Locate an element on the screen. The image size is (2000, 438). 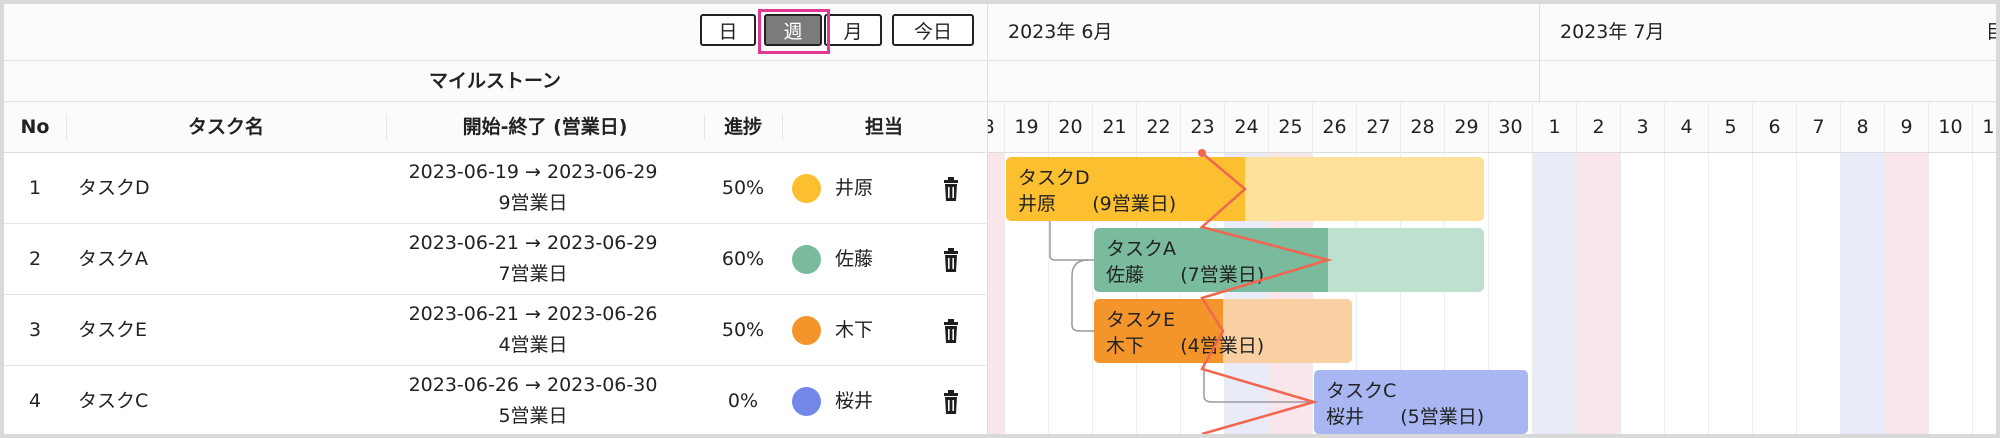
day-label: 21 is located at coordinates (1114, 127).